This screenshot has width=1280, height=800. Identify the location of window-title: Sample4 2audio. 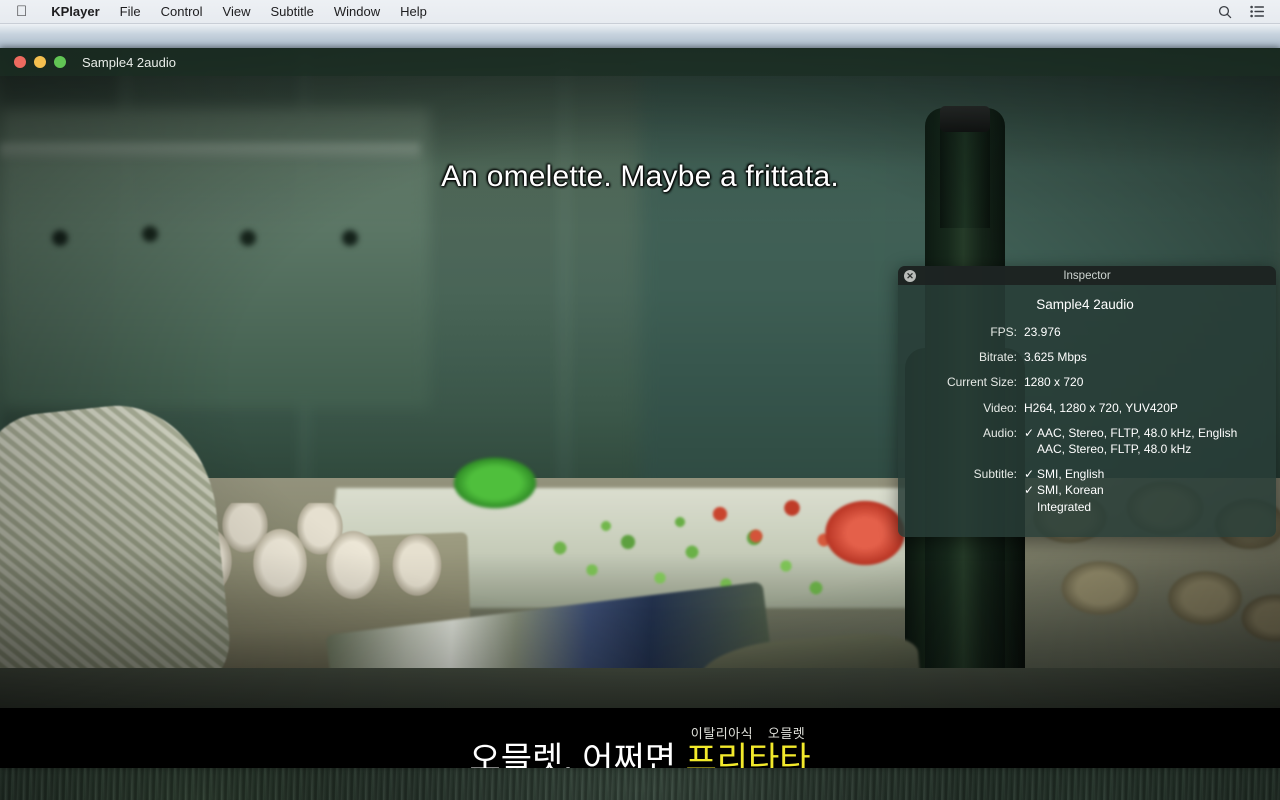
(129, 62).